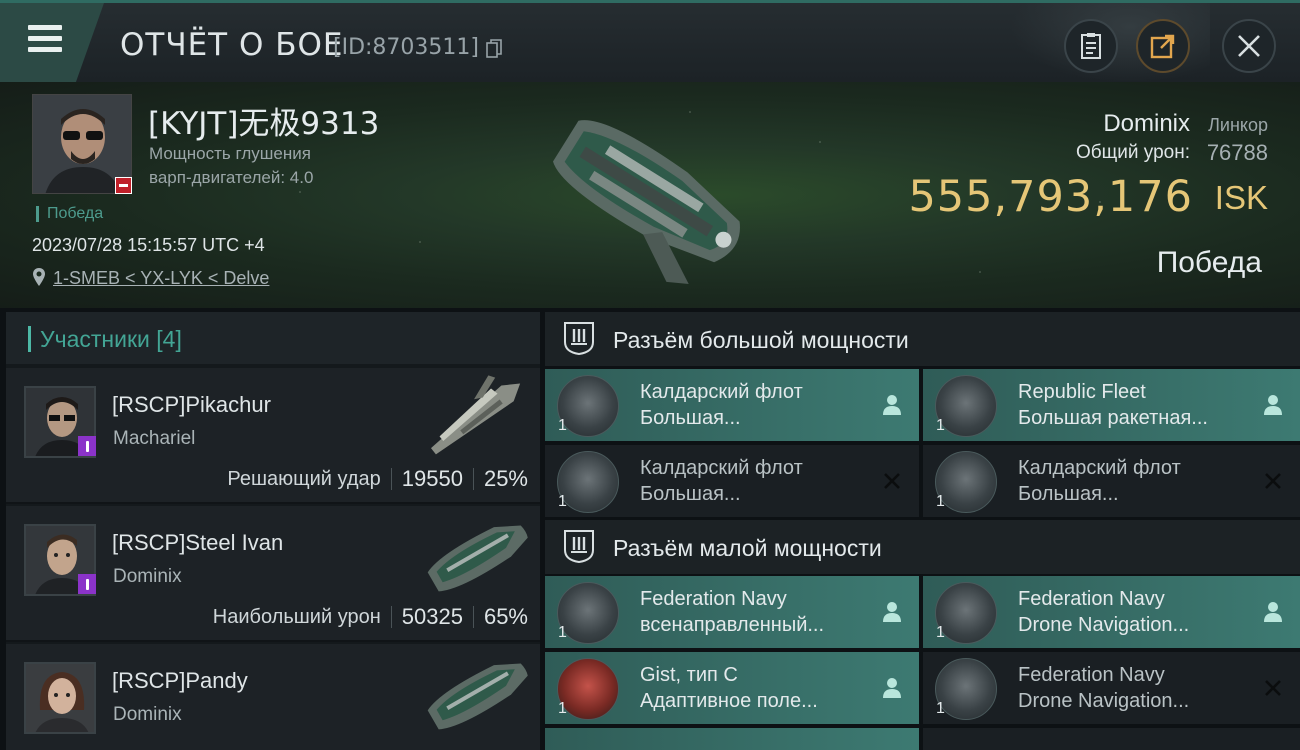 The width and height of the screenshot is (1300, 750). What do you see at coordinates (579, 547) in the screenshot?
I see `low-slot-icon` at bounding box center [579, 547].